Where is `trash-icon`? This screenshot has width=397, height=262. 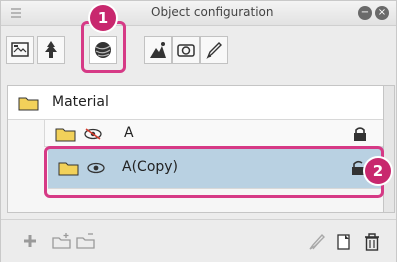 trash-icon is located at coordinates (372, 242).